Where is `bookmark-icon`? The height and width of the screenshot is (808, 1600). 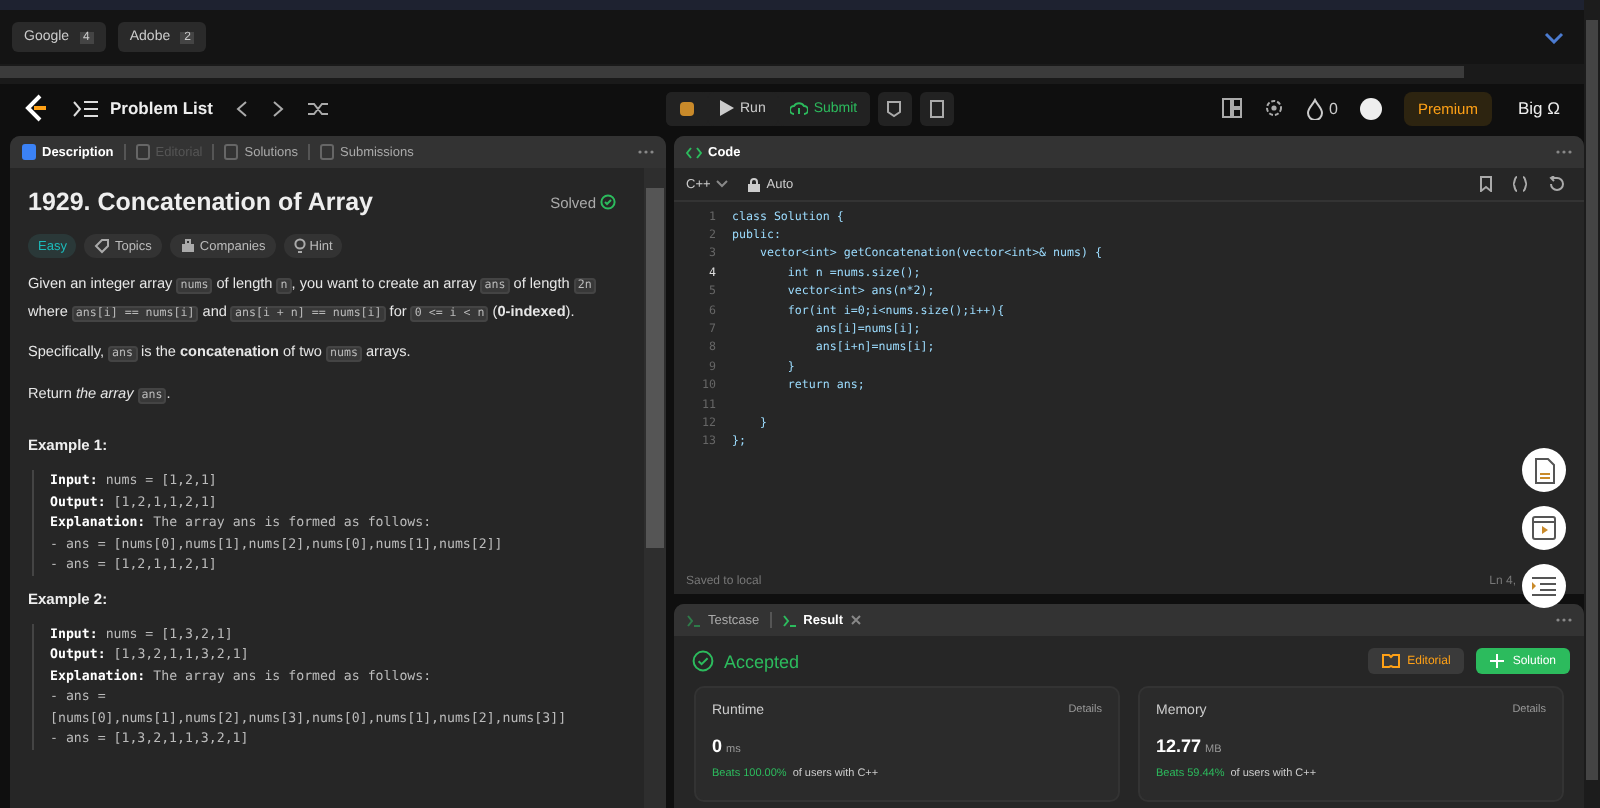 bookmark-icon is located at coordinates (1486, 184).